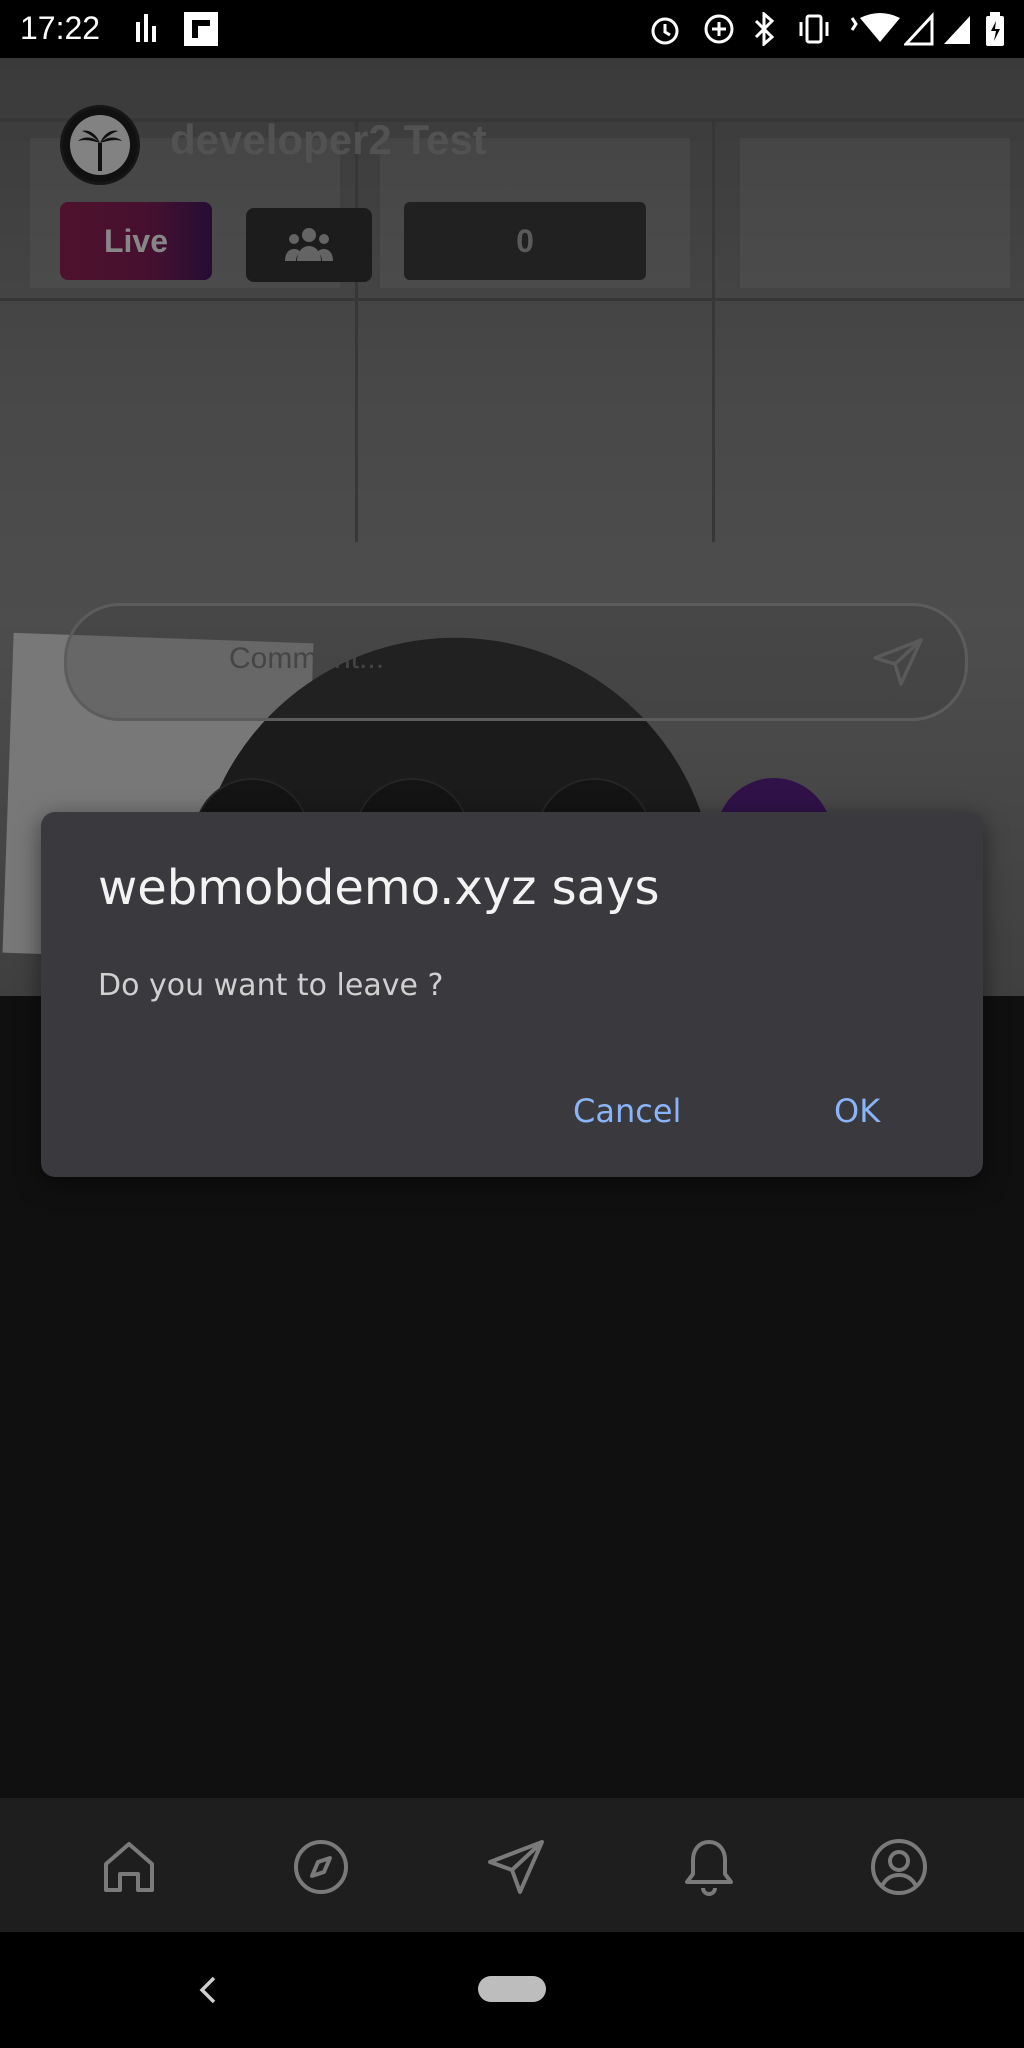  I want to click on vibrate-icon, so click(814, 29).